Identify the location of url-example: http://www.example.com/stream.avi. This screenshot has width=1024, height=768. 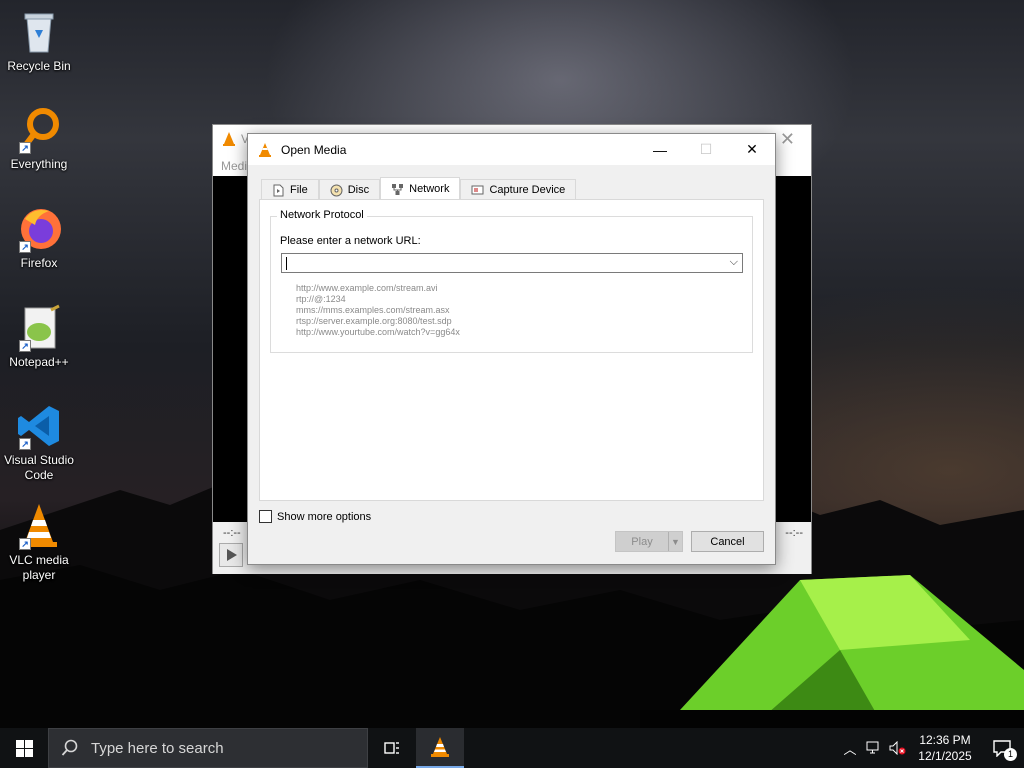
(367, 288).